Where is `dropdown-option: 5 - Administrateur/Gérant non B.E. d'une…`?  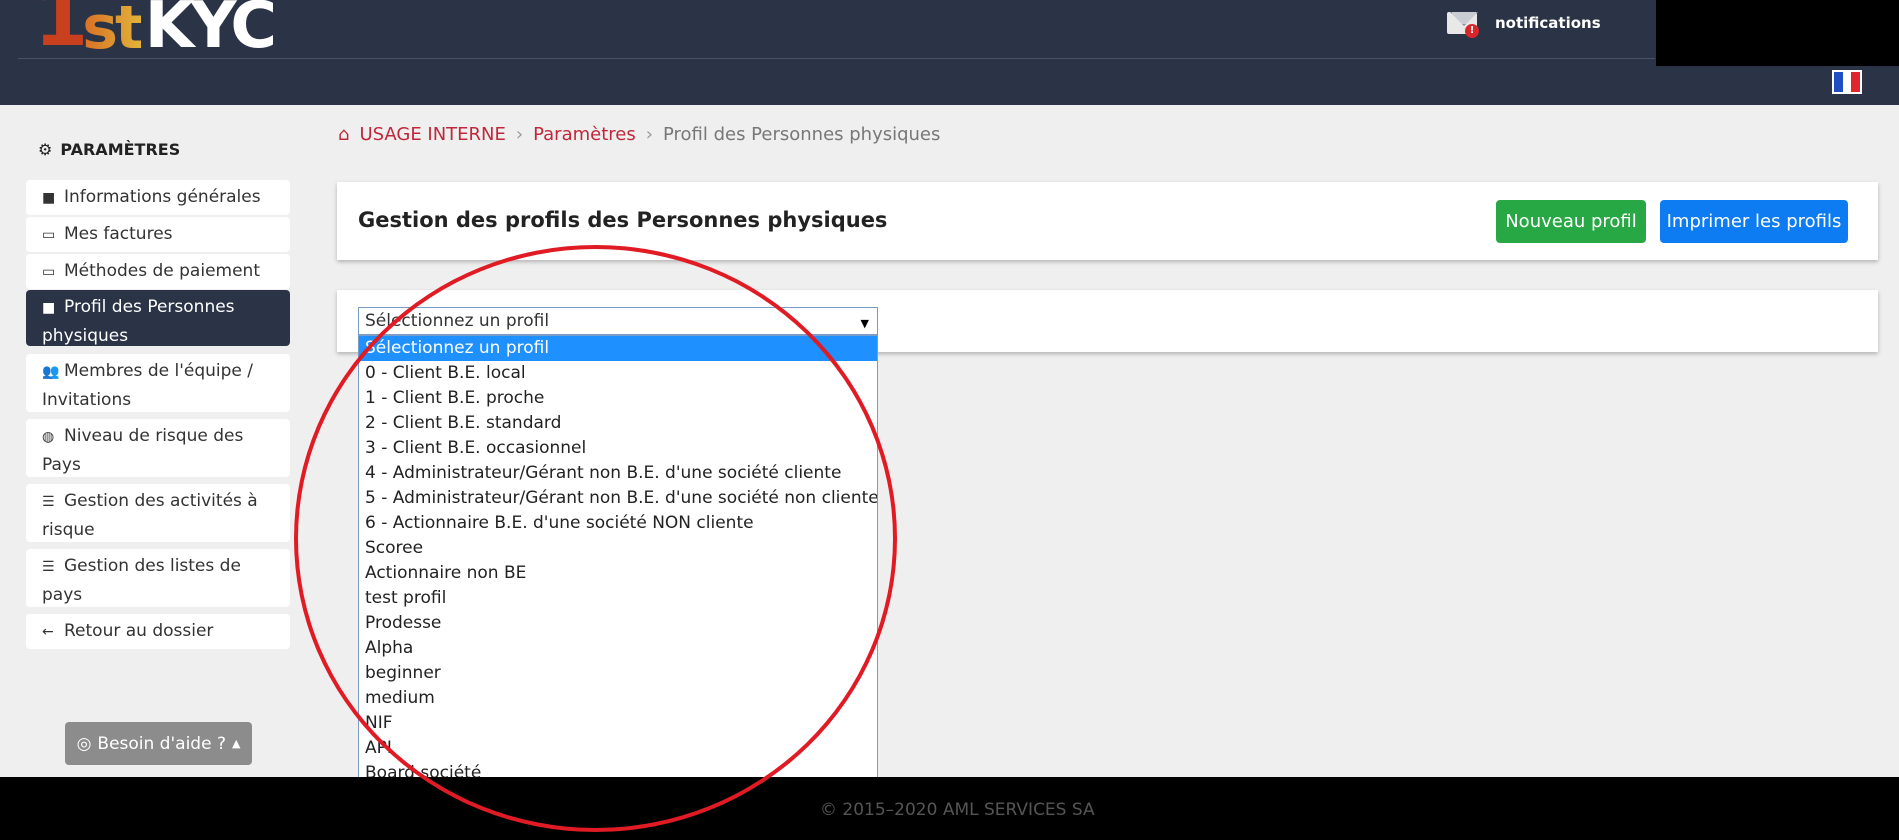
dropdown-option: 5 - Administrateur/Gérant non B.E. d'une… is located at coordinates (618, 498).